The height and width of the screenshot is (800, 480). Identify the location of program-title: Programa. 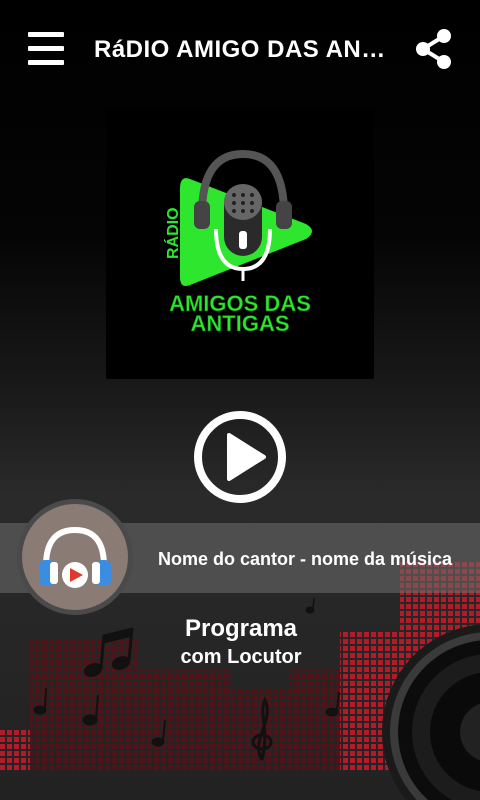
(241, 628).